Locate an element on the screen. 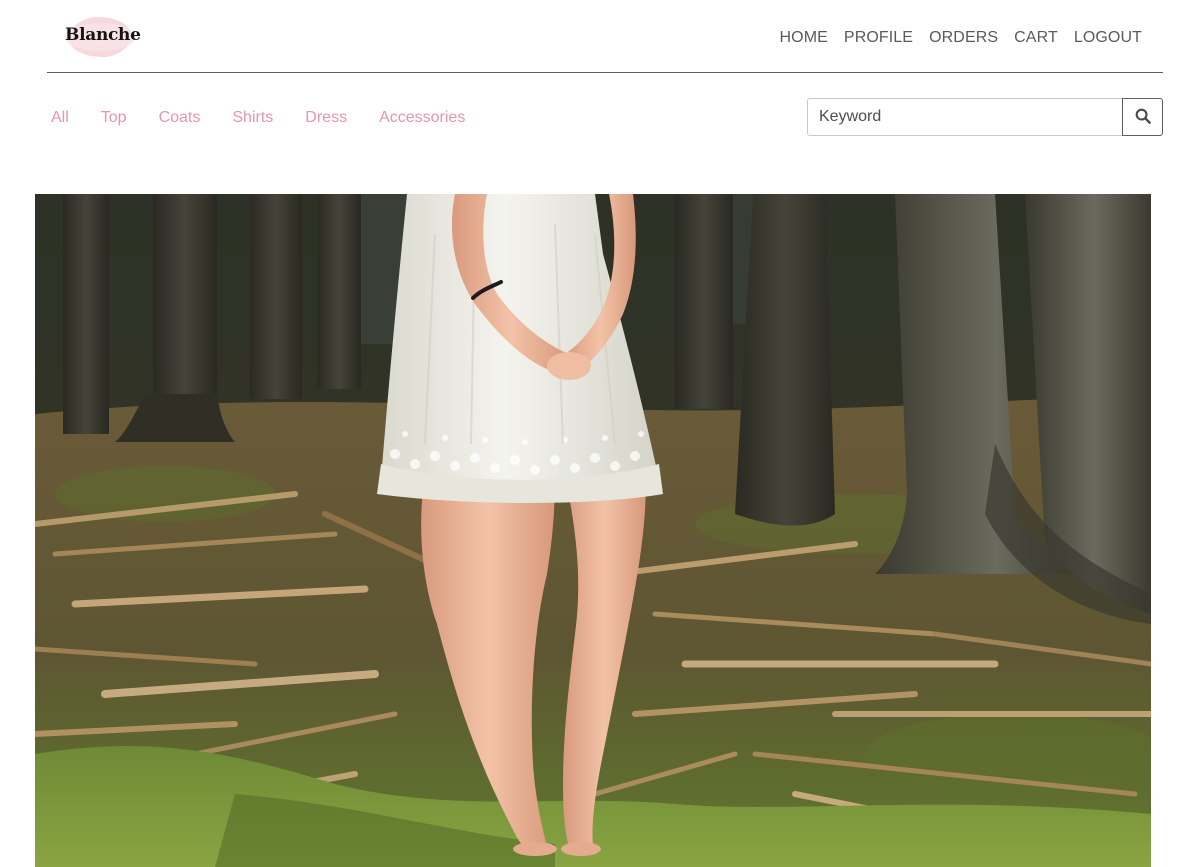  nav-profile-link: PROFILE is located at coordinates (878, 38).